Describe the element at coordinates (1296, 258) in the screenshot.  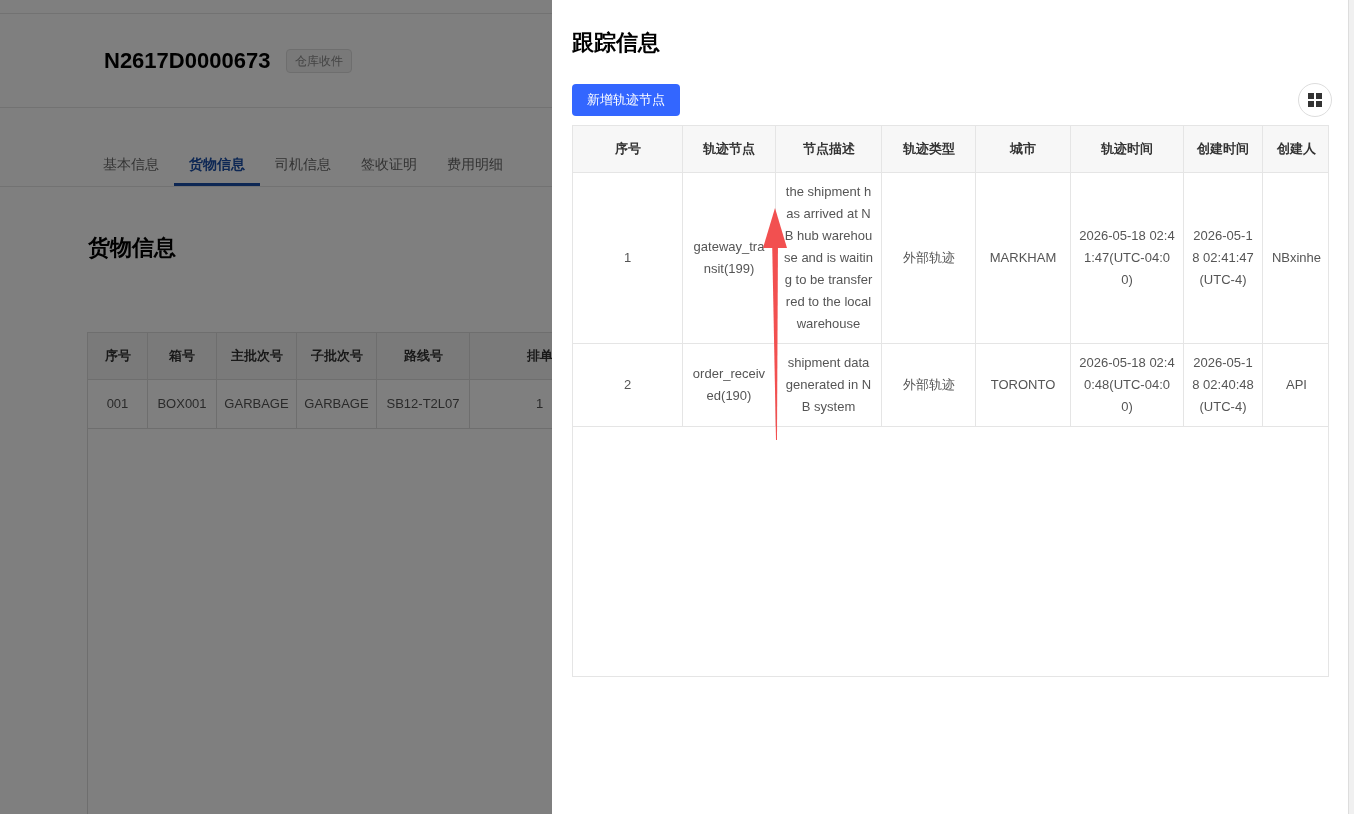
I see `table-cell-text: NBxinhe` at that location.